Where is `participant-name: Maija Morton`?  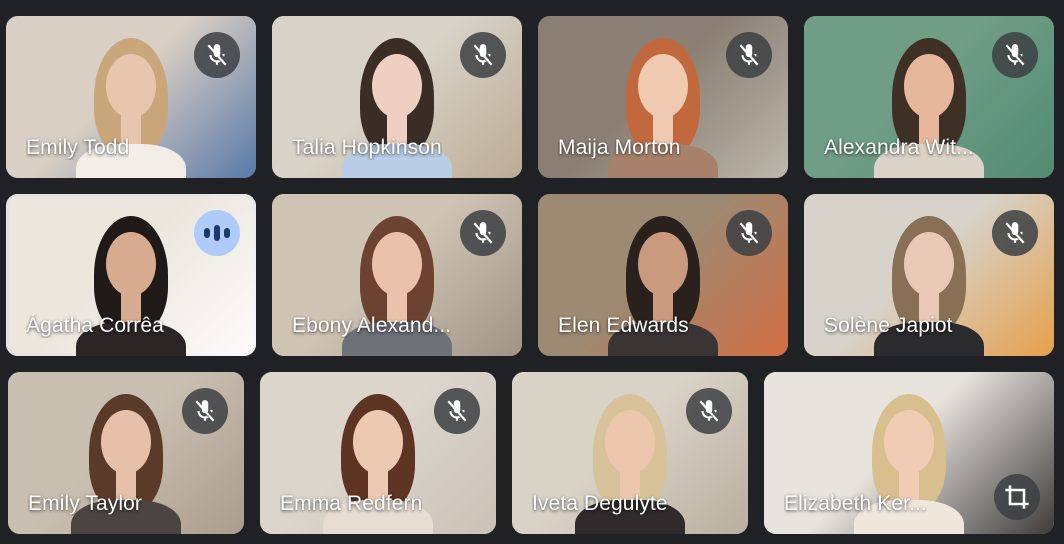 participant-name: Maija Morton is located at coordinates (619, 147).